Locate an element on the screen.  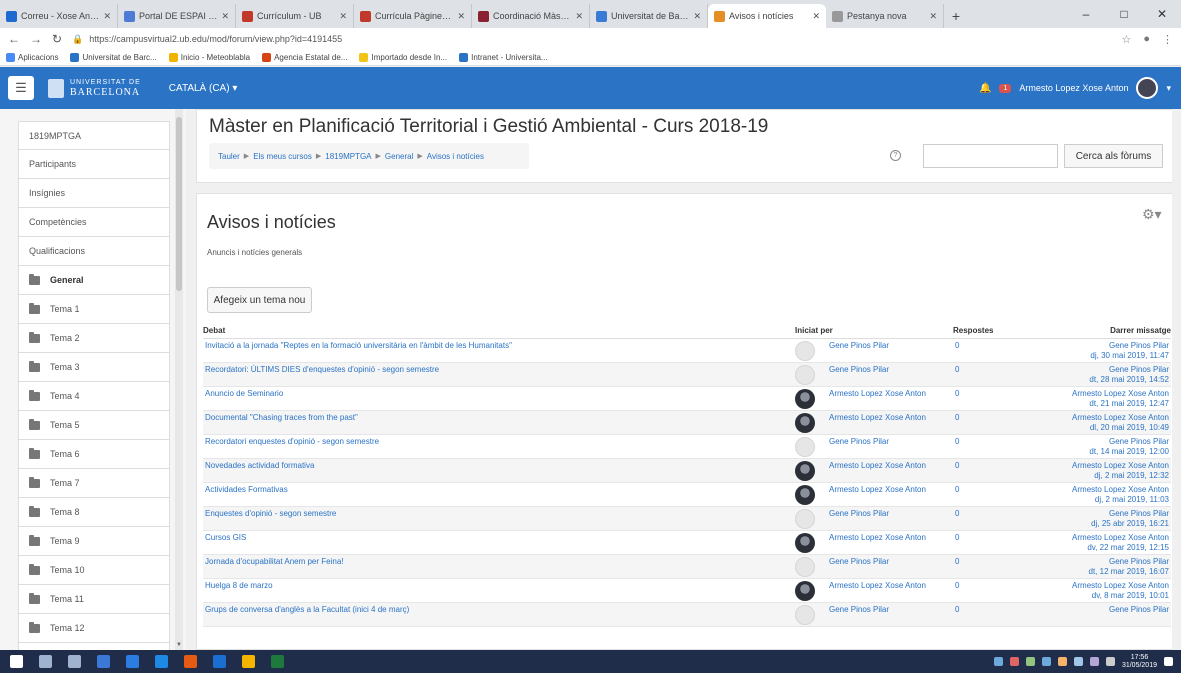
breadcrumb-link: 1819MPTGA is located at coordinates (348, 156).